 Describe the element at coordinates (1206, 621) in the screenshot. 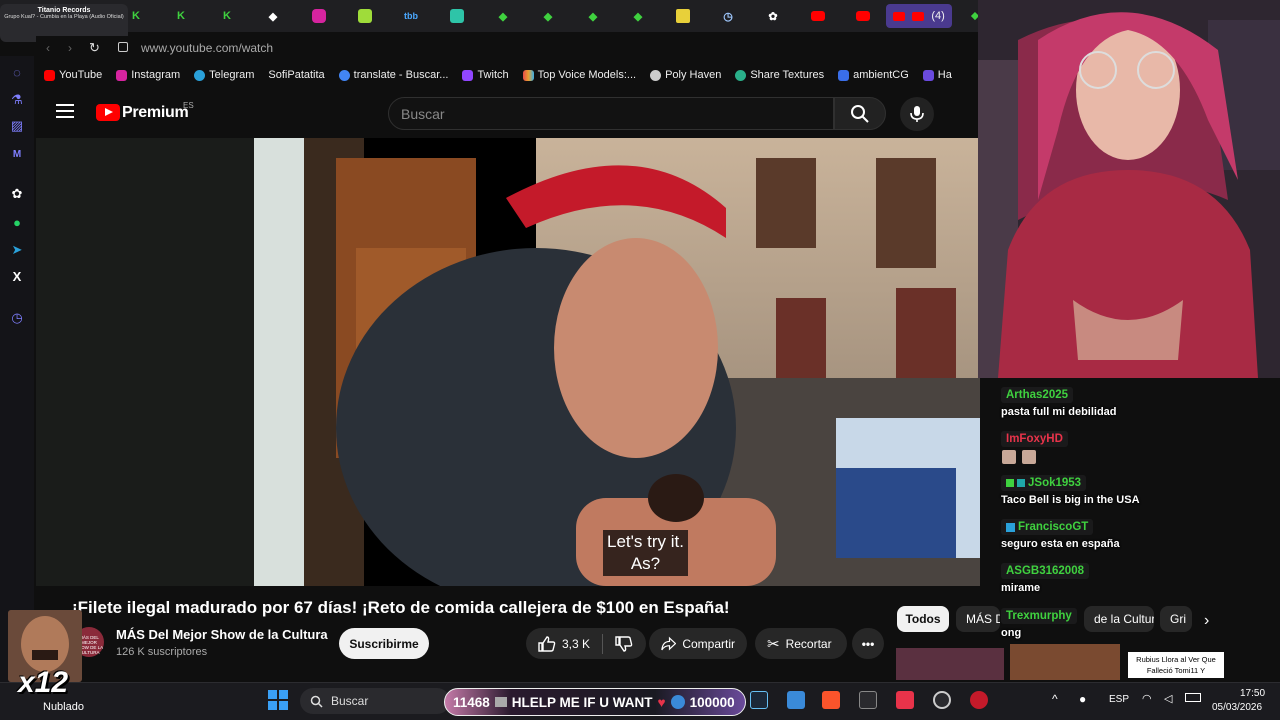

I see `chips-next-icon: ›` at that location.